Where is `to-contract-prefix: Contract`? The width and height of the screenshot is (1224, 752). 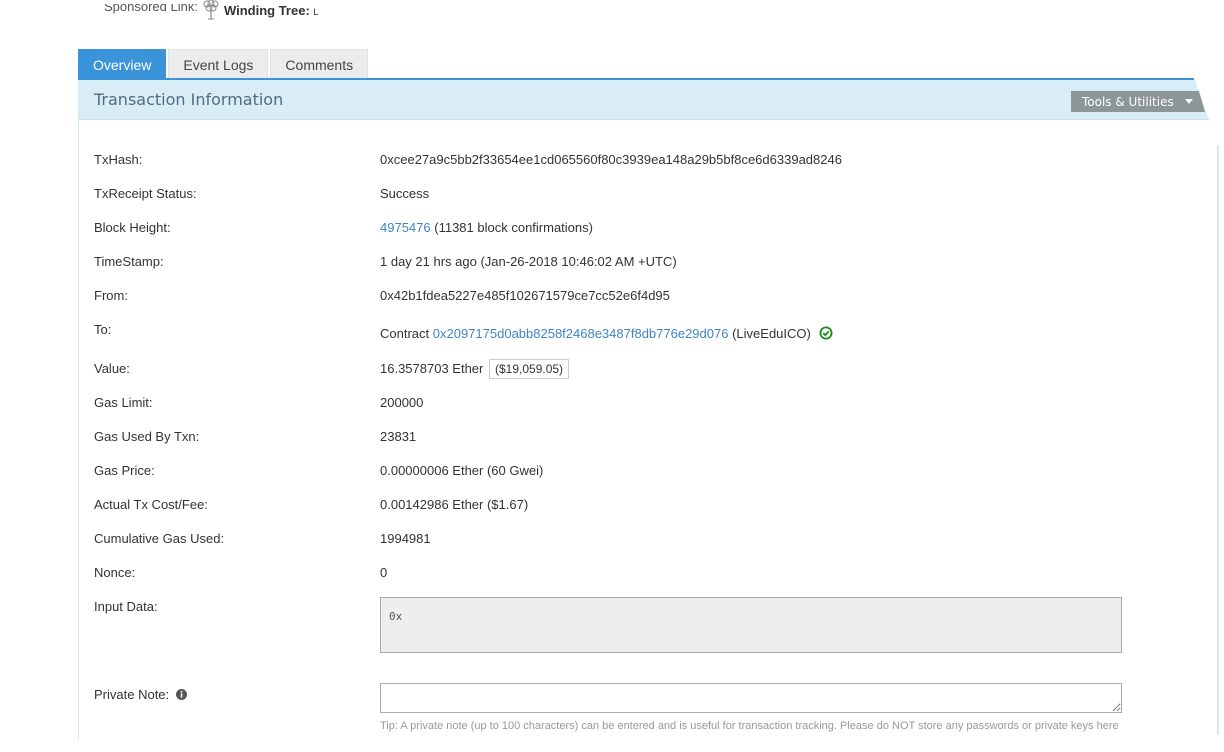 to-contract-prefix: Contract is located at coordinates (405, 333).